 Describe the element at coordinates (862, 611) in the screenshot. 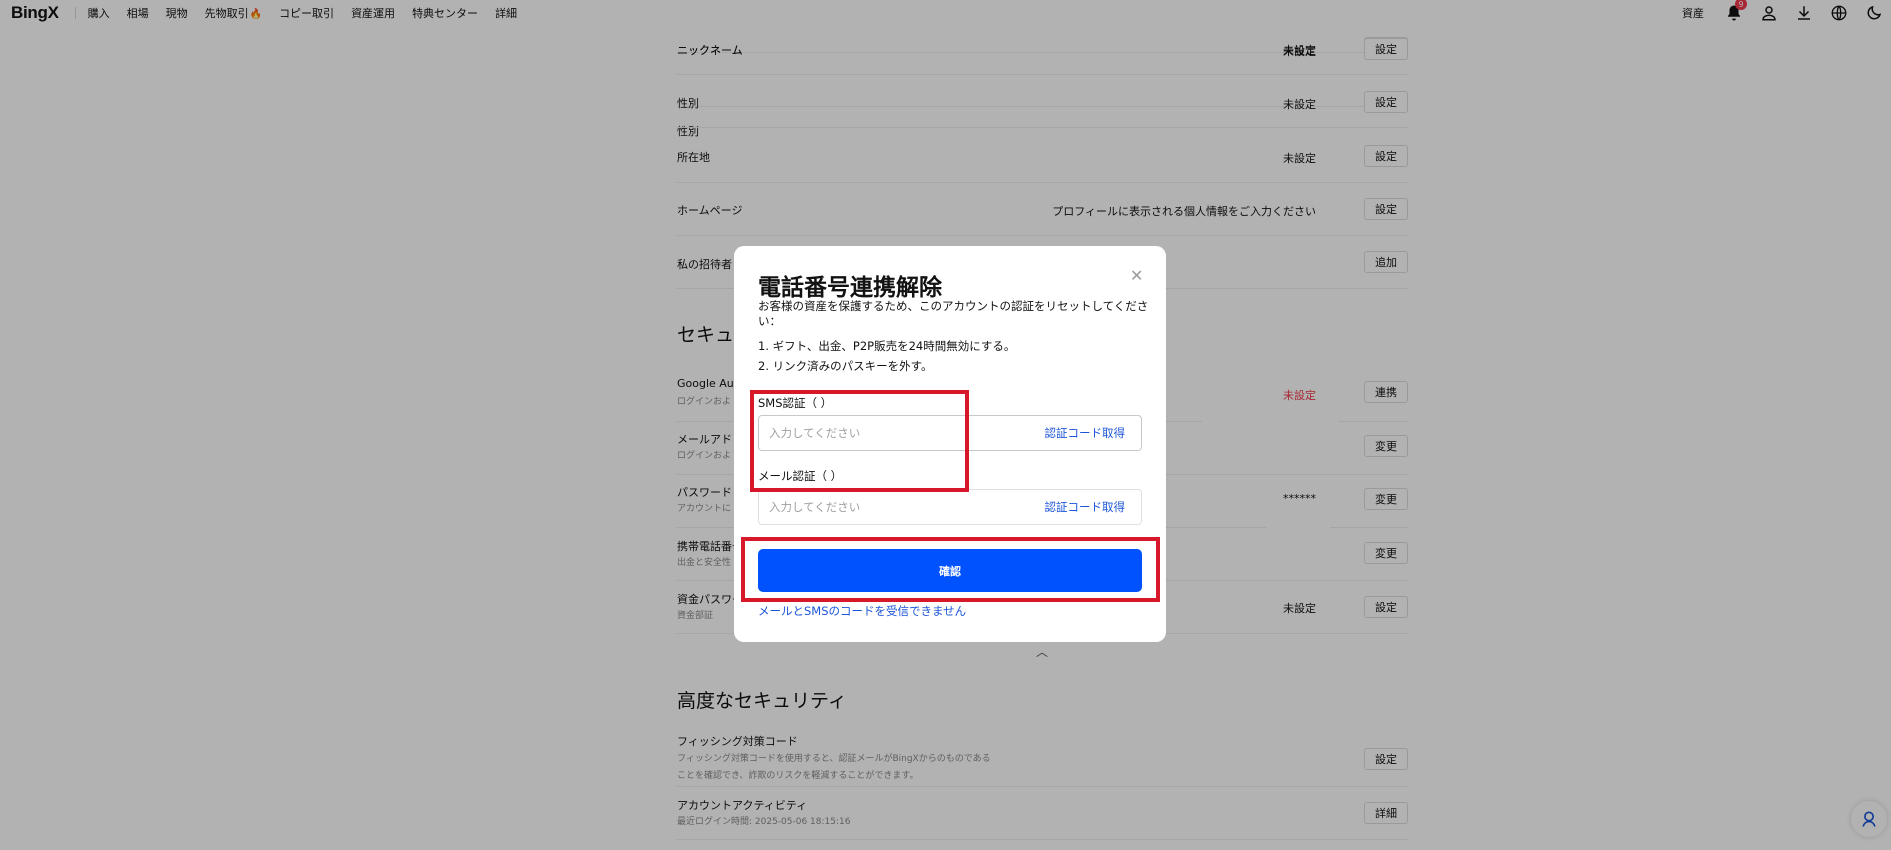

I see `cannot-receive-code-link: メールとSMSのコードを受信できません` at that location.